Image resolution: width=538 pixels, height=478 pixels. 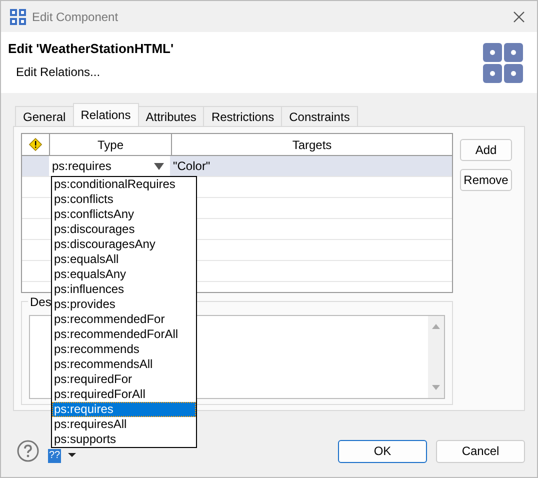 I want to click on component-icon, so click(x=503, y=62).